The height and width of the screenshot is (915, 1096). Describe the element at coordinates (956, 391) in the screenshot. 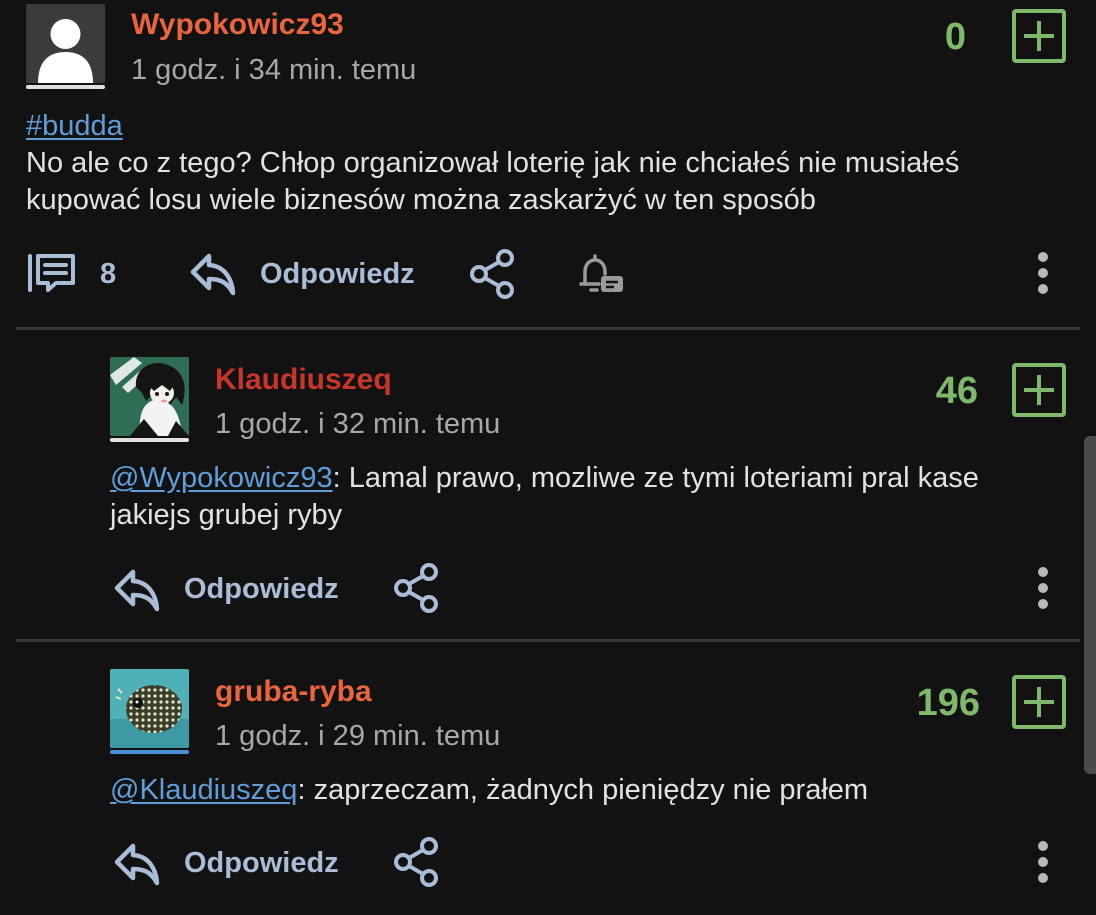

I see `vote-count: 46` at that location.